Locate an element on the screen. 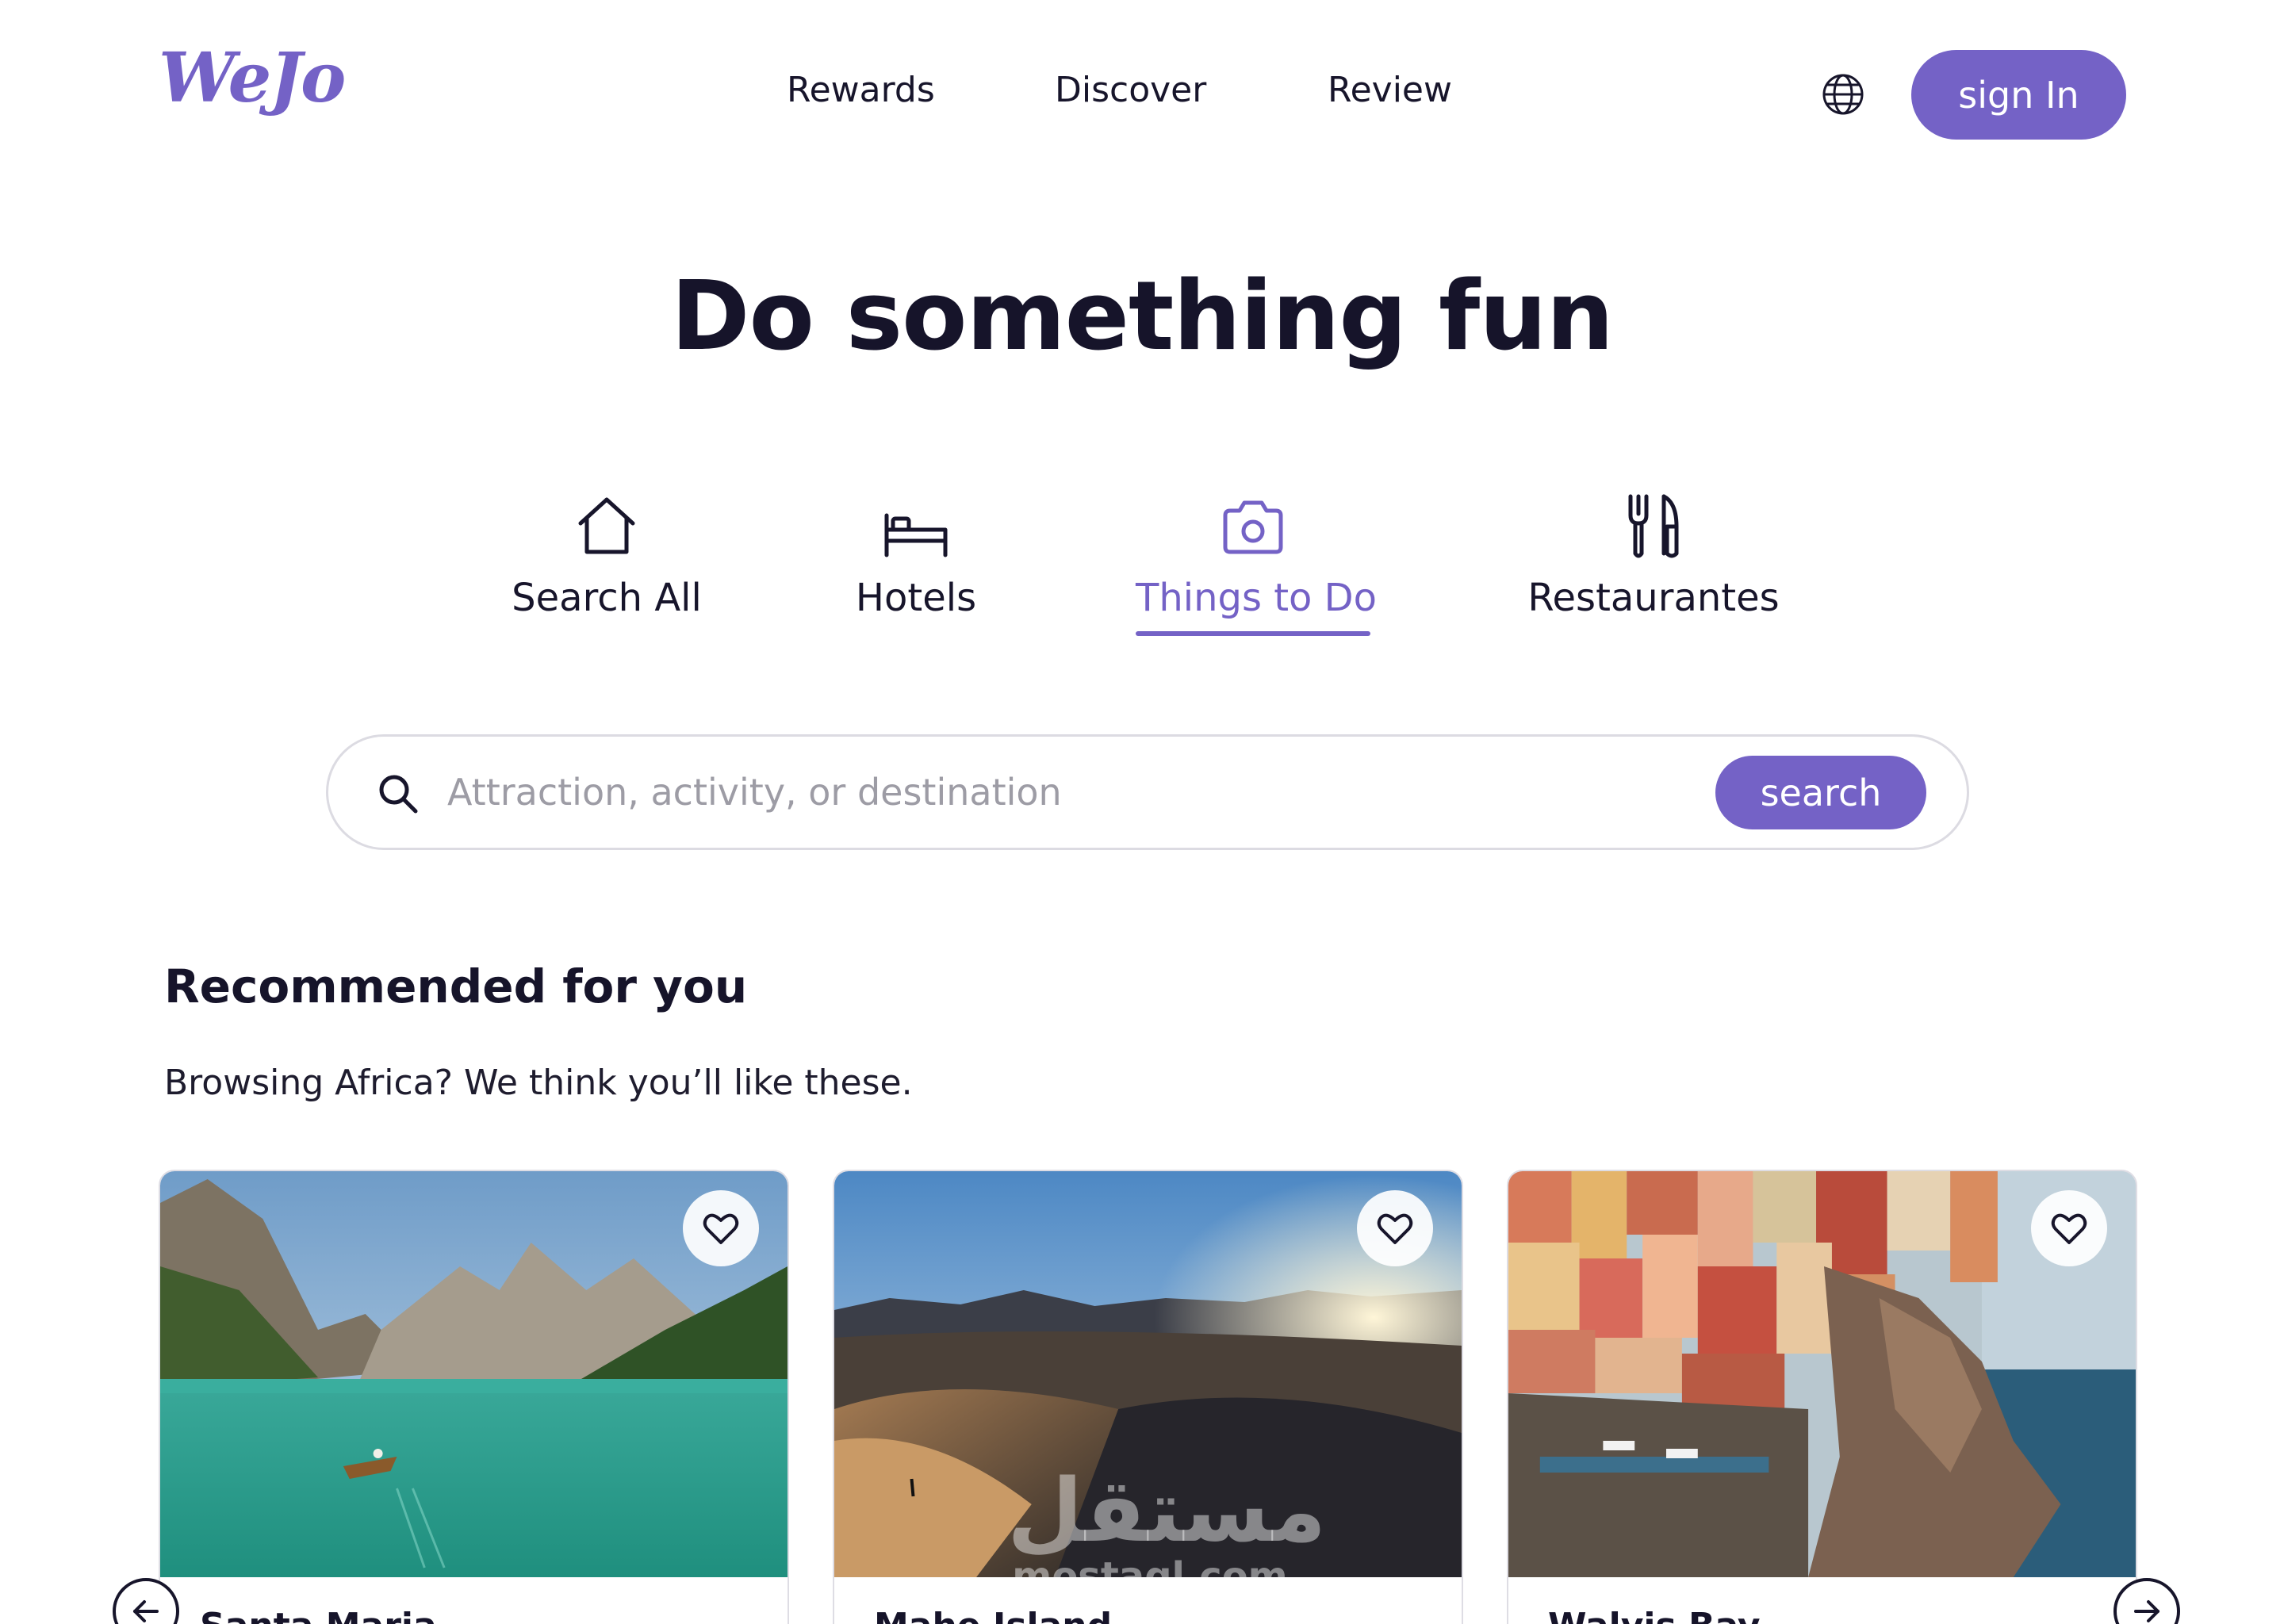 The image size is (2284, 1624). tab-label: Restaurantes is located at coordinates (1653, 598).